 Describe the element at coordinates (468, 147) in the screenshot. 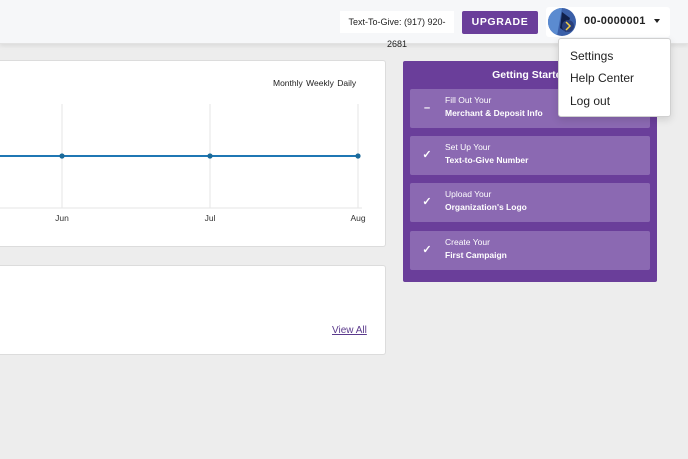

I see `step-line1: Set Up Your` at that location.